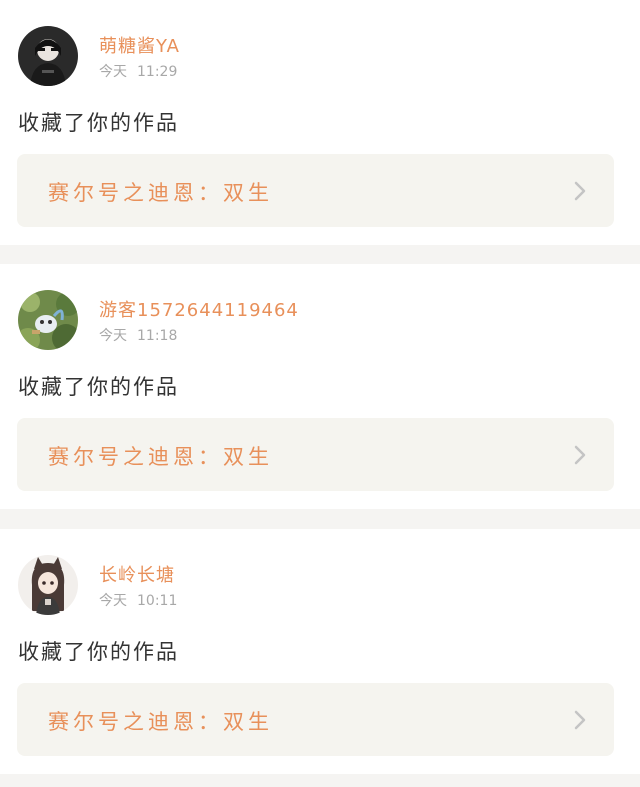  Describe the element at coordinates (157, 336) in the screenshot. I see `time-clock: 11:18` at that location.